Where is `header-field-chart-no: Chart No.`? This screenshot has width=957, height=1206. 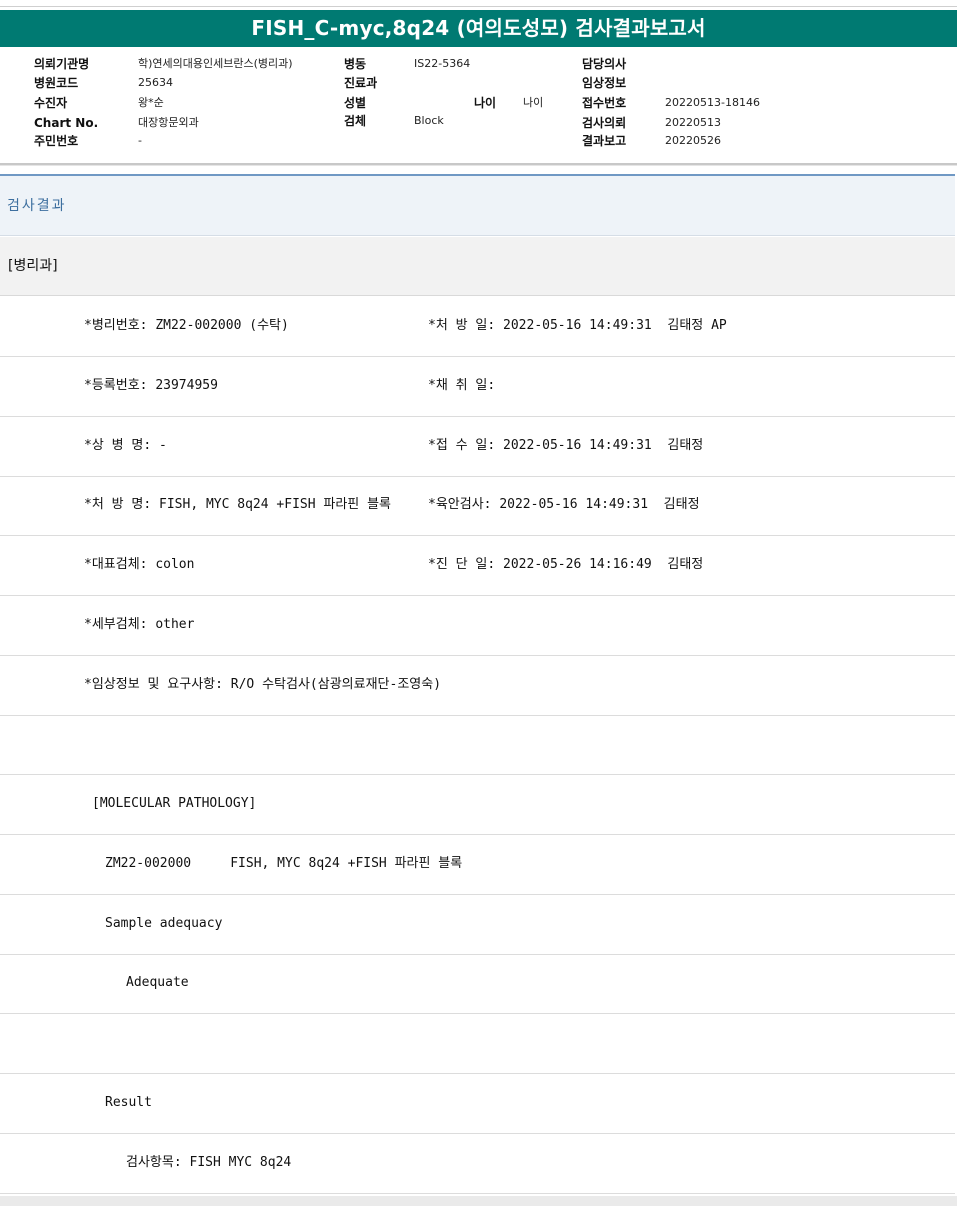 header-field-chart-no: Chart No. is located at coordinates (66, 123).